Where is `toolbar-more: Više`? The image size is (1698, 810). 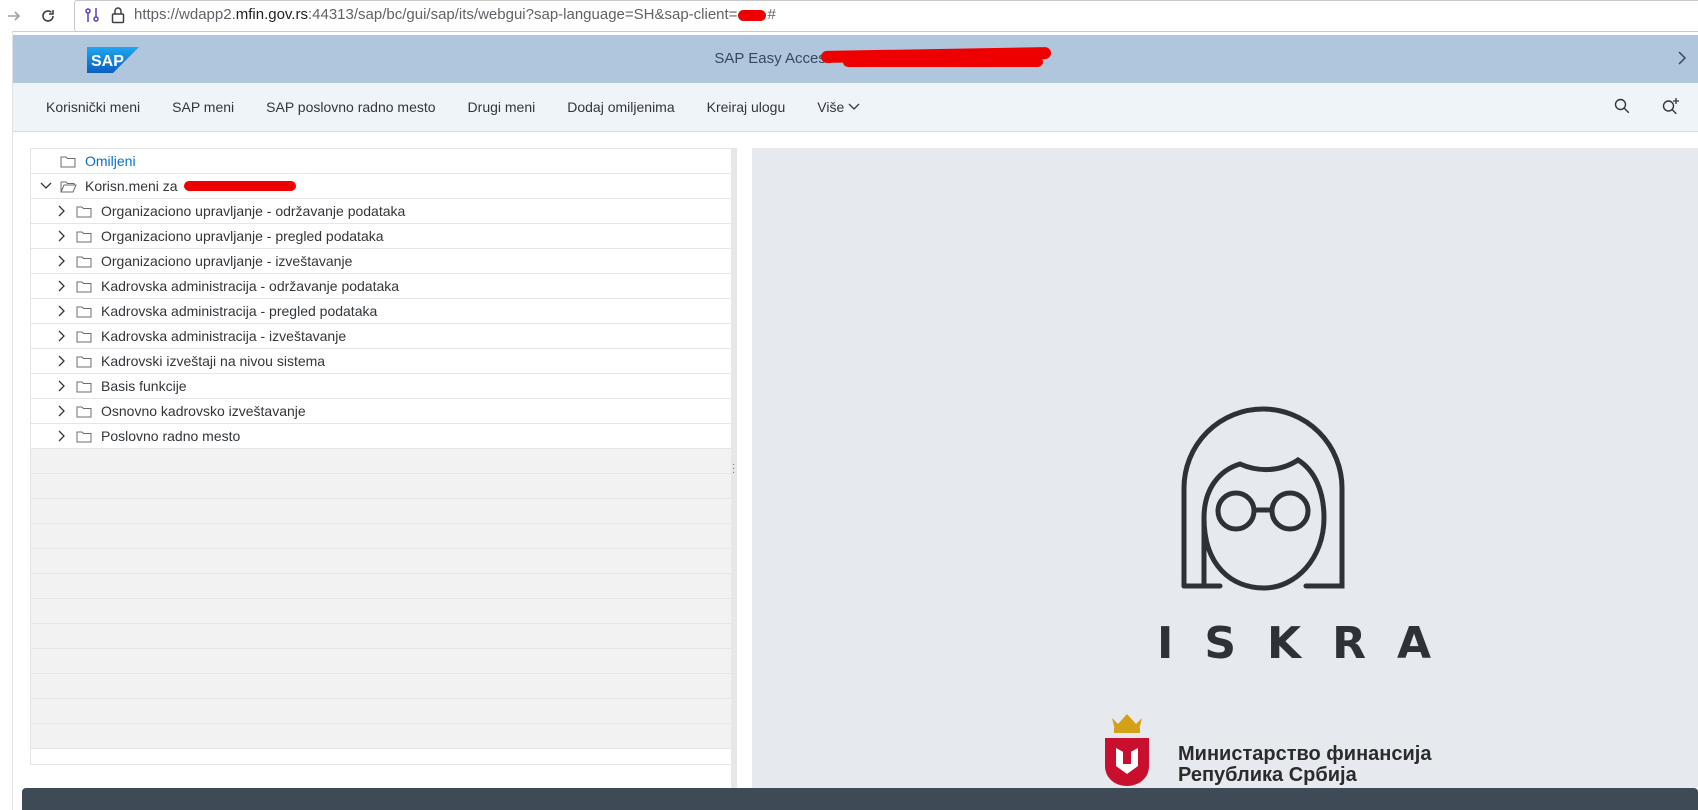
toolbar-more: Više is located at coordinates (838, 107).